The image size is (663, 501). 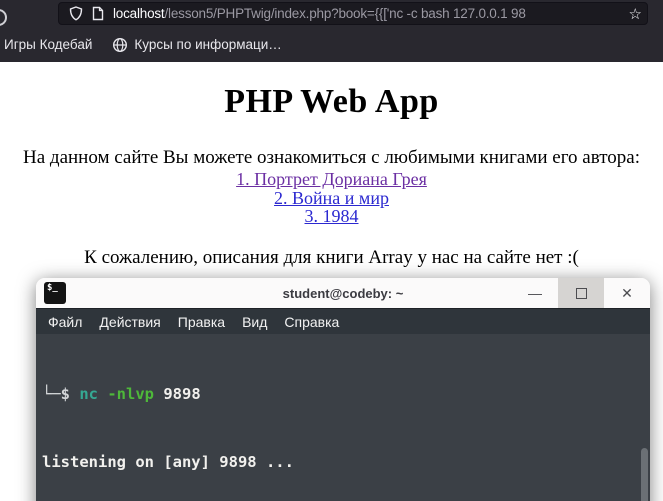 What do you see at coordinates (331, 216) in the screenshot?
I see `book-link-1984: 3. 1984` at bounding box center [331, 216].